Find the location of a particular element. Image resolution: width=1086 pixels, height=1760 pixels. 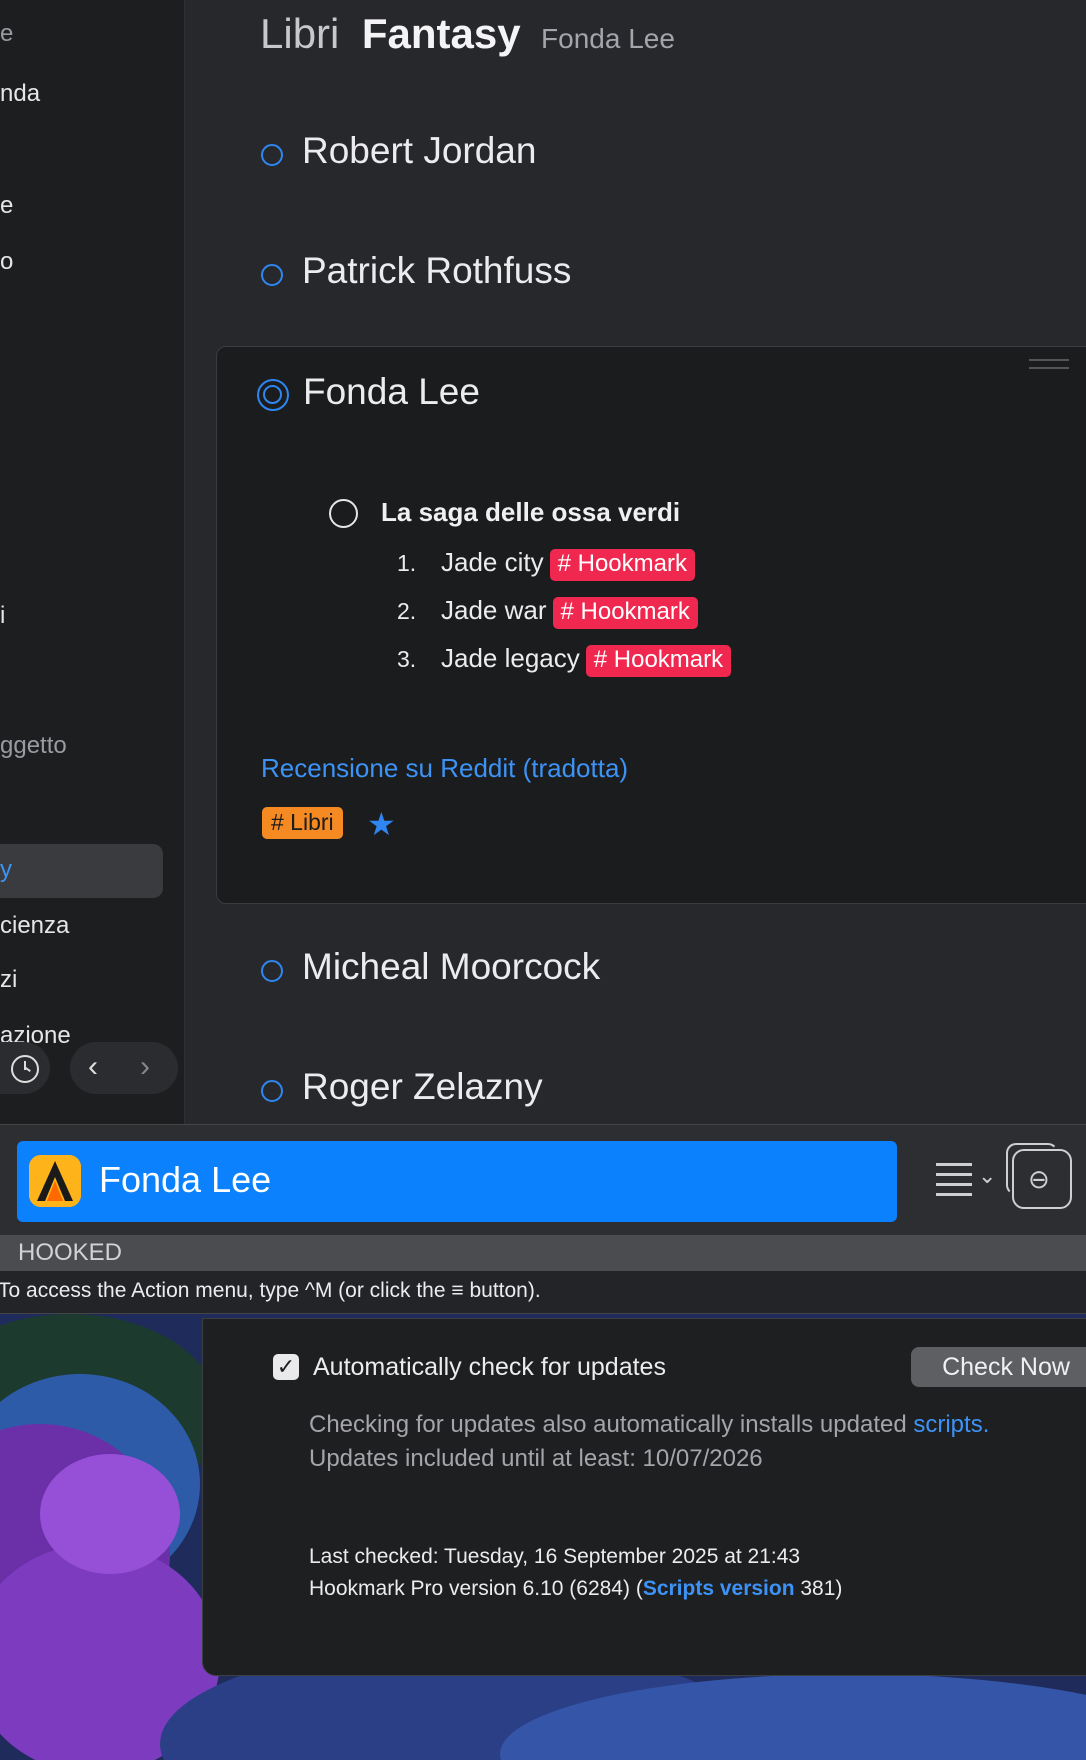

breadcrumb-current: Fantasy is located at coordinates (441, 33).